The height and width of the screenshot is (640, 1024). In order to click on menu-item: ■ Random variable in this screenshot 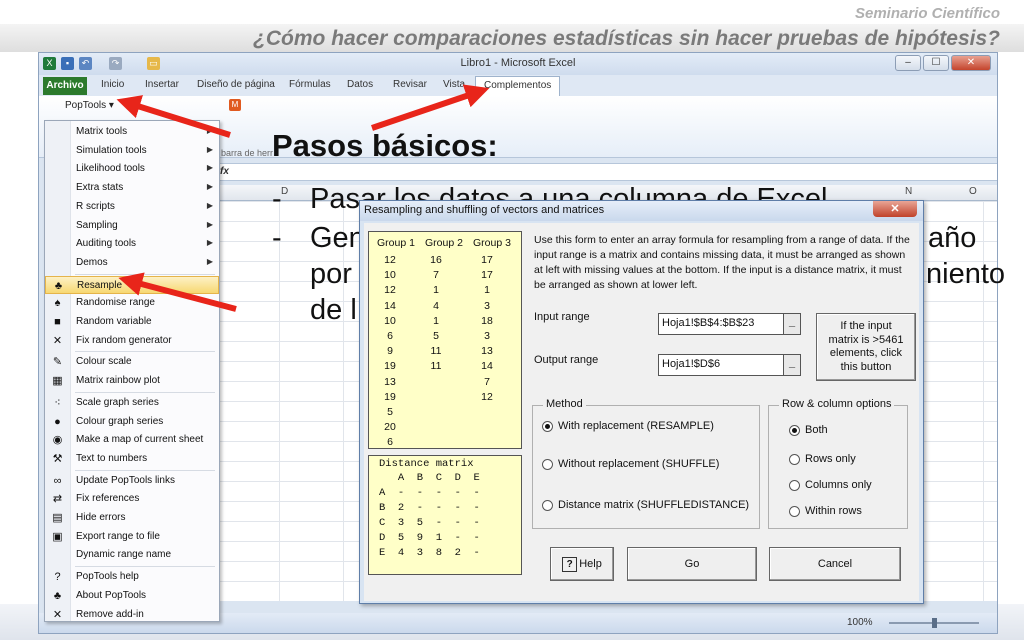, I will do `click(132, 322)`.